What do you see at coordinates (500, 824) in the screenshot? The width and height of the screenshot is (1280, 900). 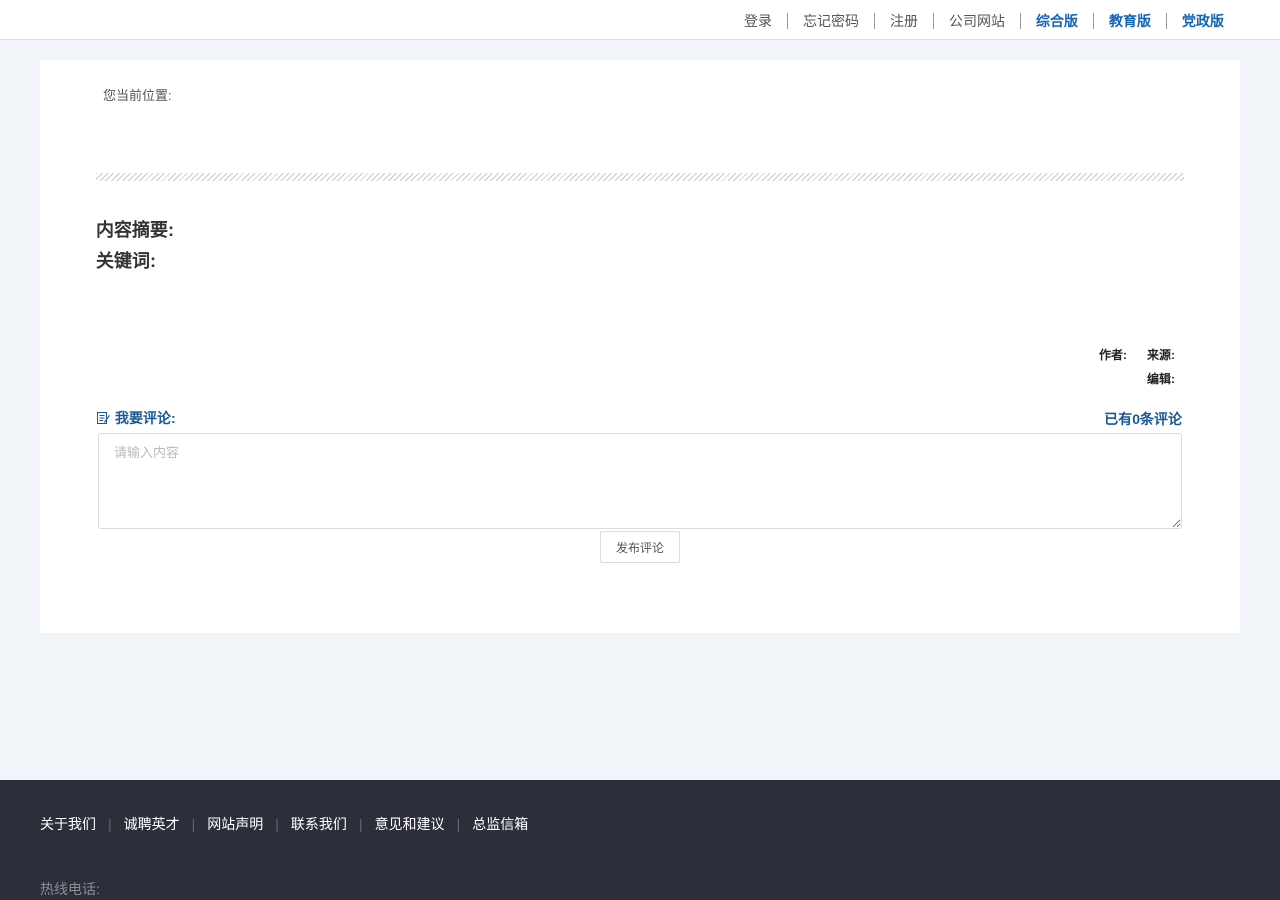 I see `footer-link-director-mailbox: 总监信箱` at bounding box center [500, 824].